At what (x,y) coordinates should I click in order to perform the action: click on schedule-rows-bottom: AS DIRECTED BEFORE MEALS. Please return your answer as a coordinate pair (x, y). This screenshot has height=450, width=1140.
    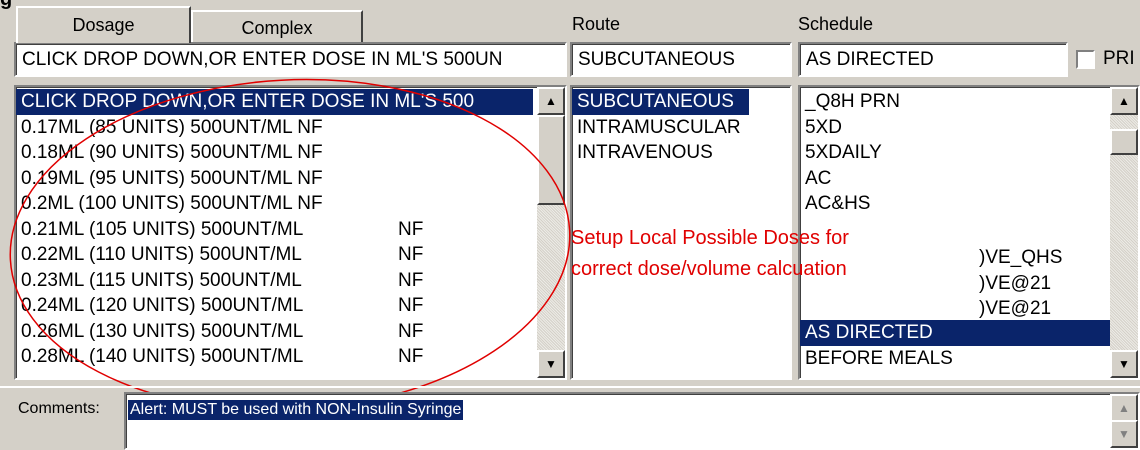
    Looking at the image, I should click on (957, 345).